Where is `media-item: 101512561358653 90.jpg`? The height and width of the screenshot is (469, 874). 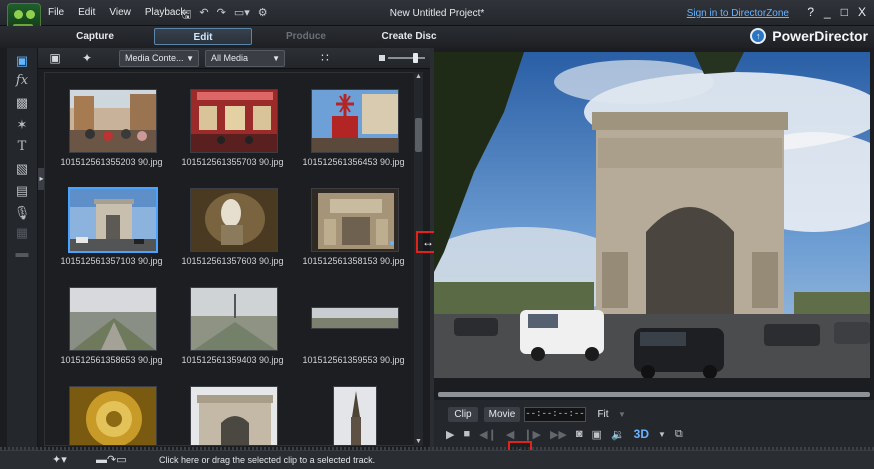
media-item: 101512561358653 90.jpg is located at coordinates (111, 320).